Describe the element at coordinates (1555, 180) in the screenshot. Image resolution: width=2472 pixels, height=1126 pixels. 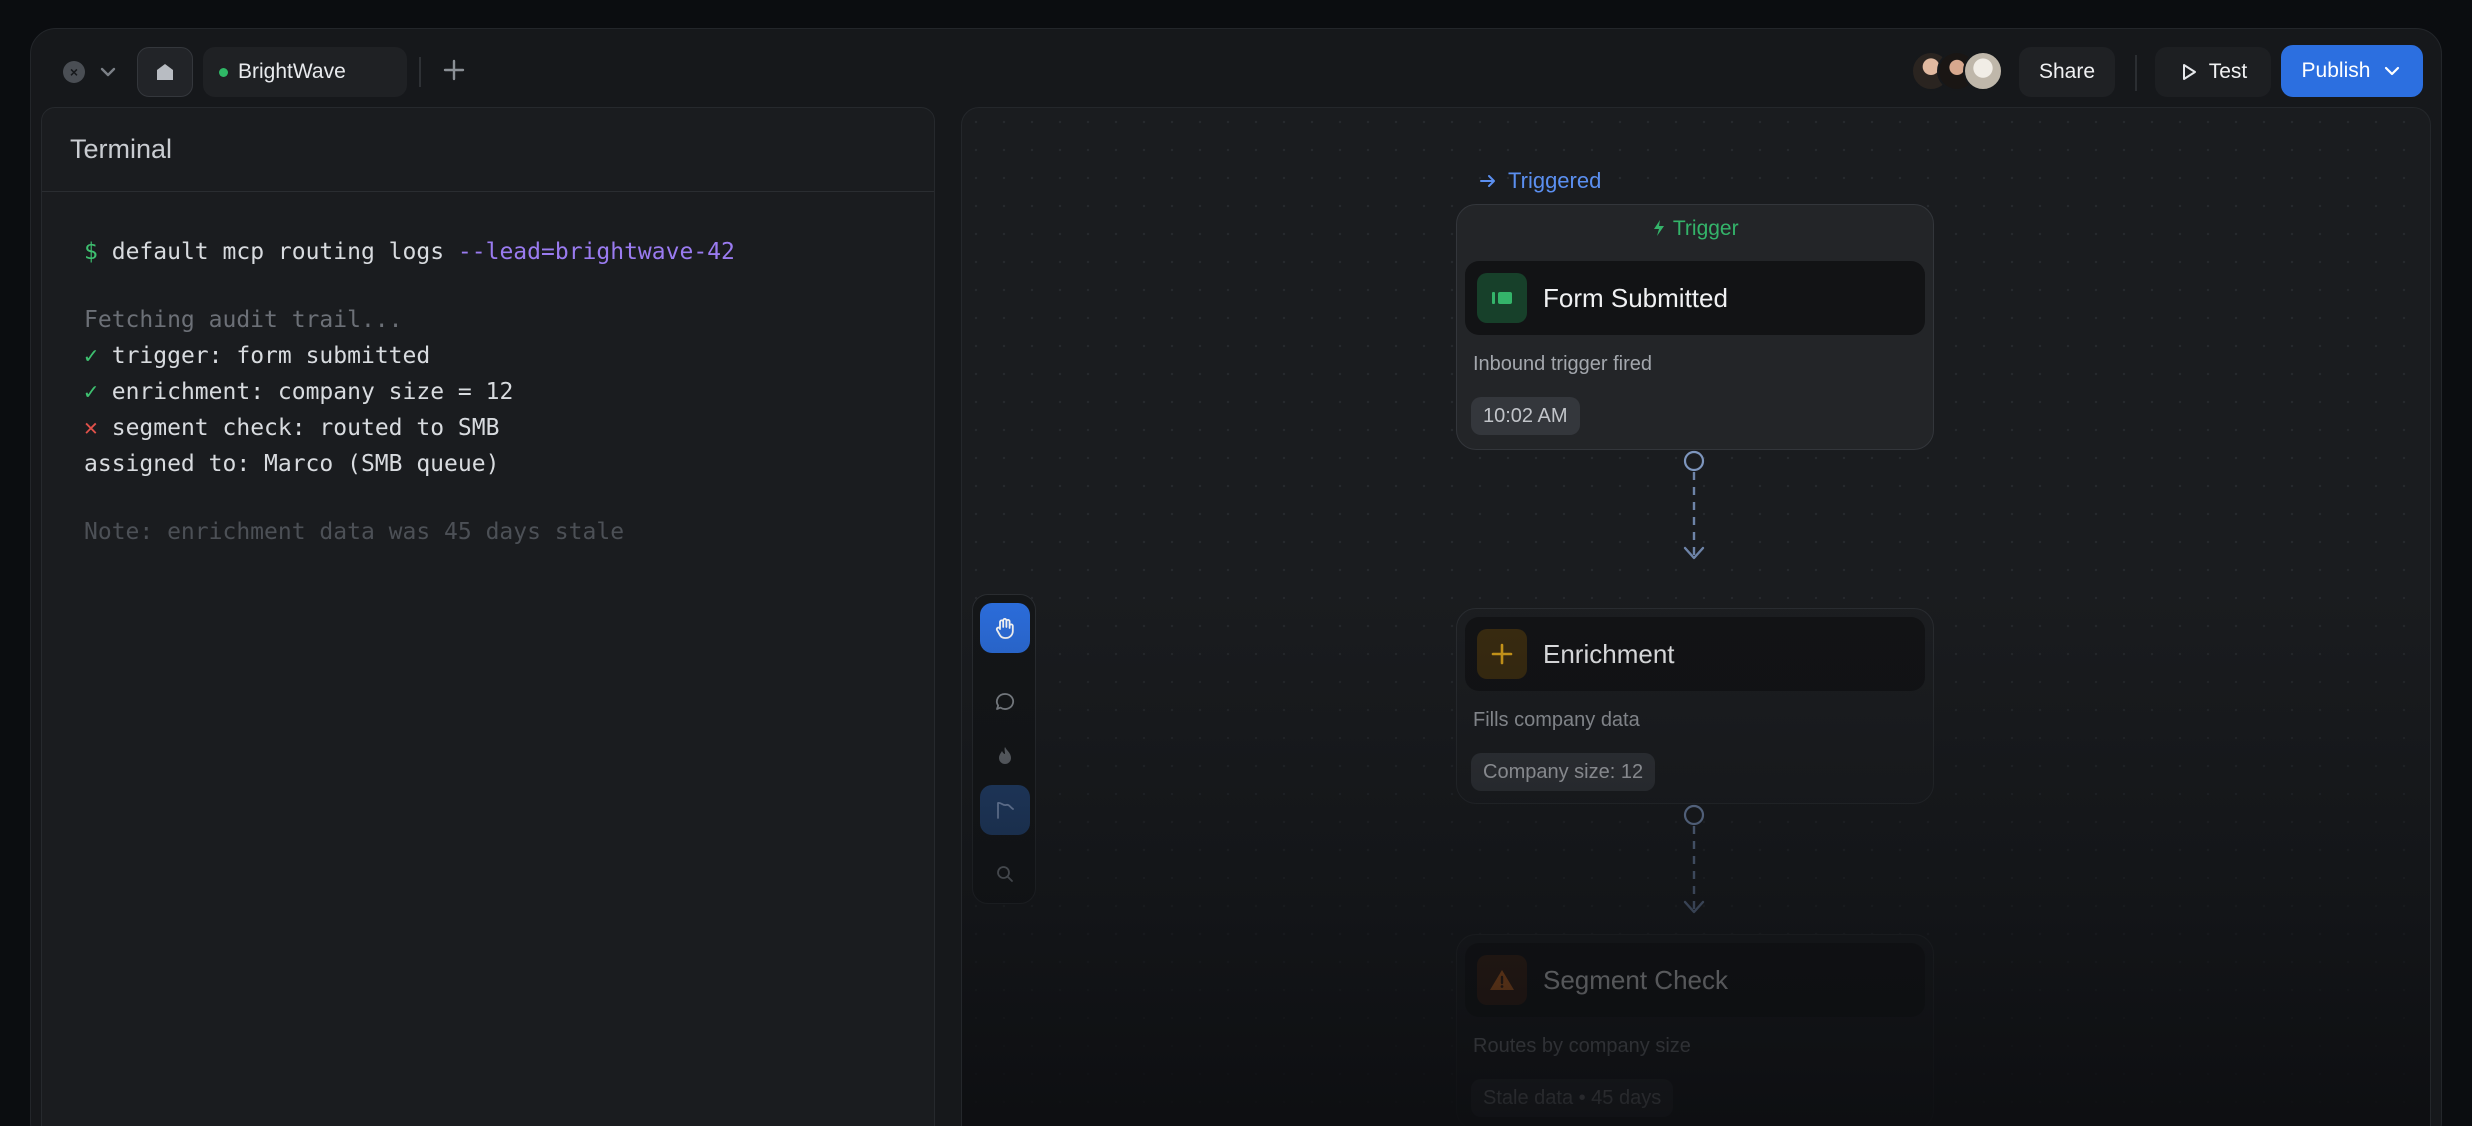
I see `triggered-text: Triggered` at that location.